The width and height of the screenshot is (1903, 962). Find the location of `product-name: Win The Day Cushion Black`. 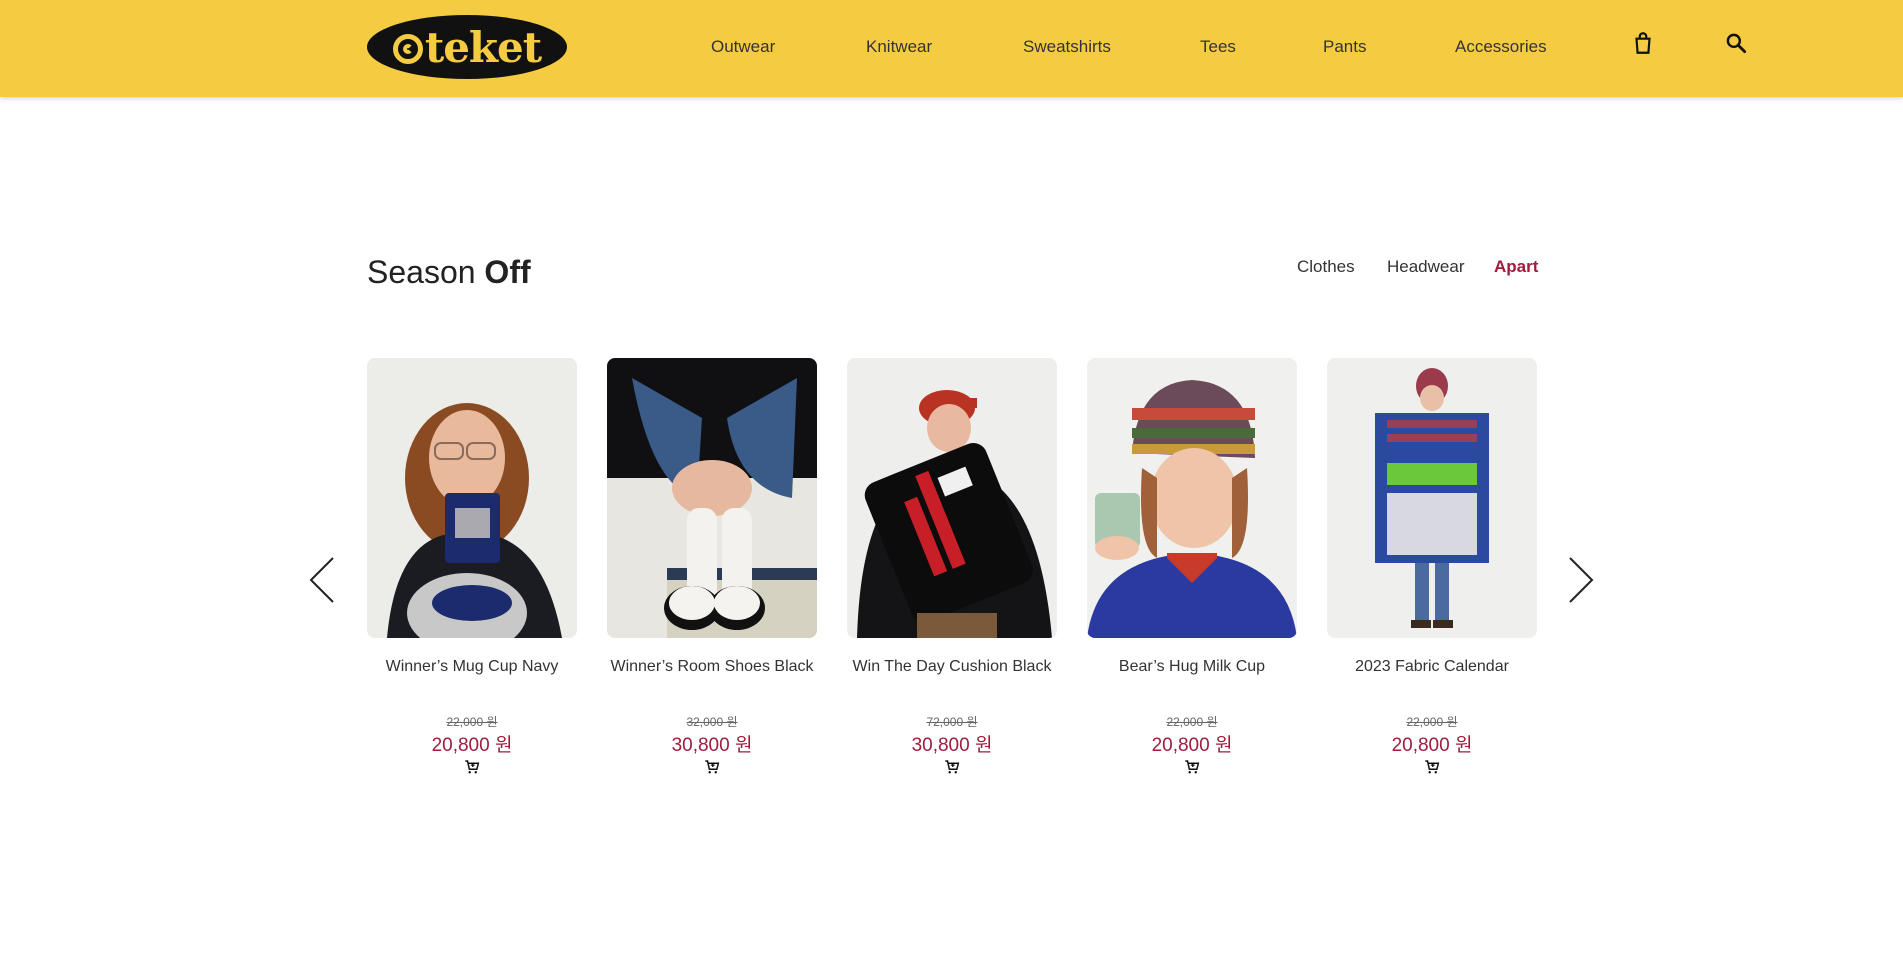

product-name: Win The Day Cushion Black is located at coordinates (952, 667).